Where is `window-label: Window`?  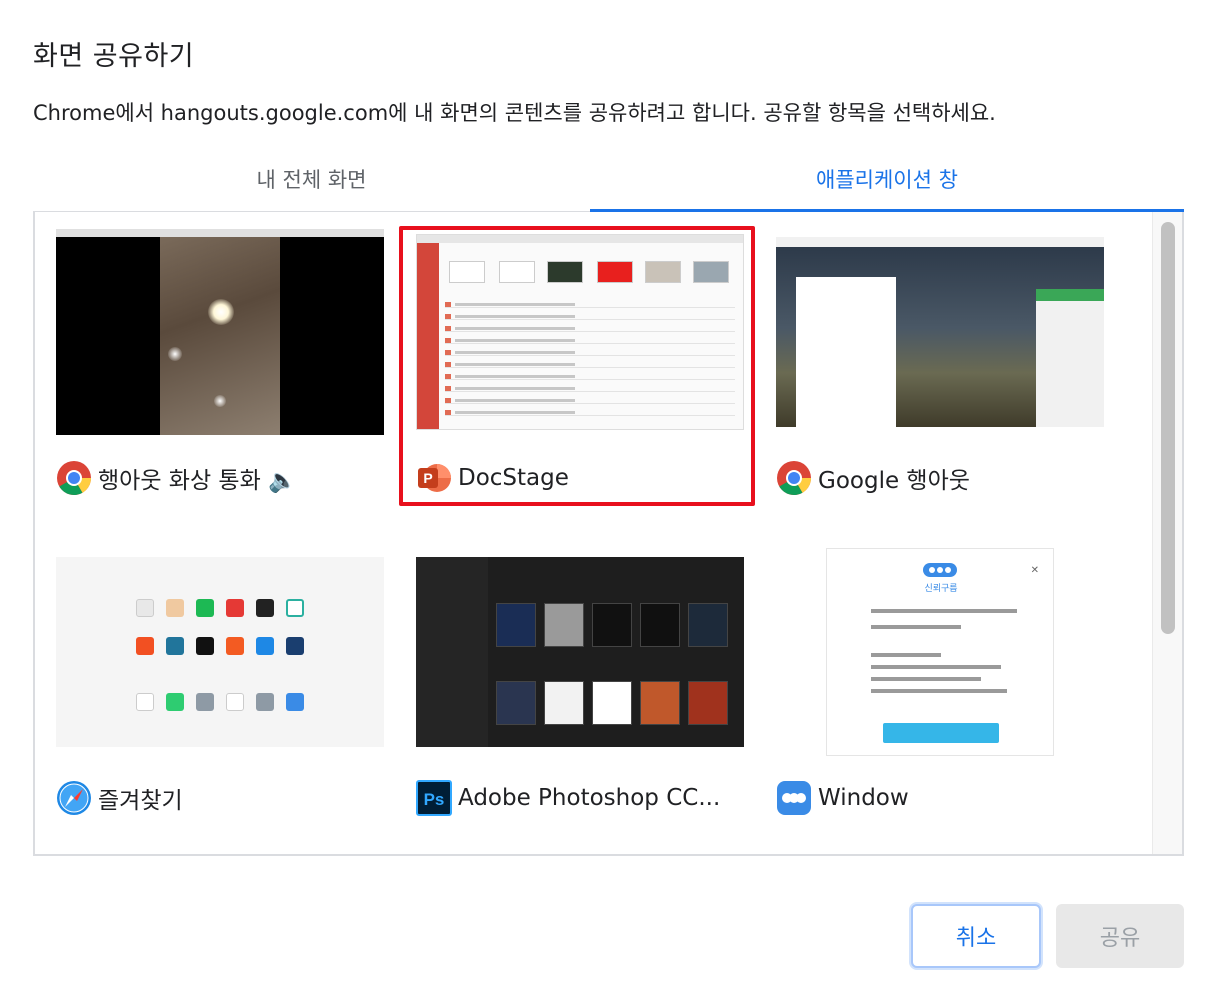 window-label: Window is located at coordinates (863, 798).